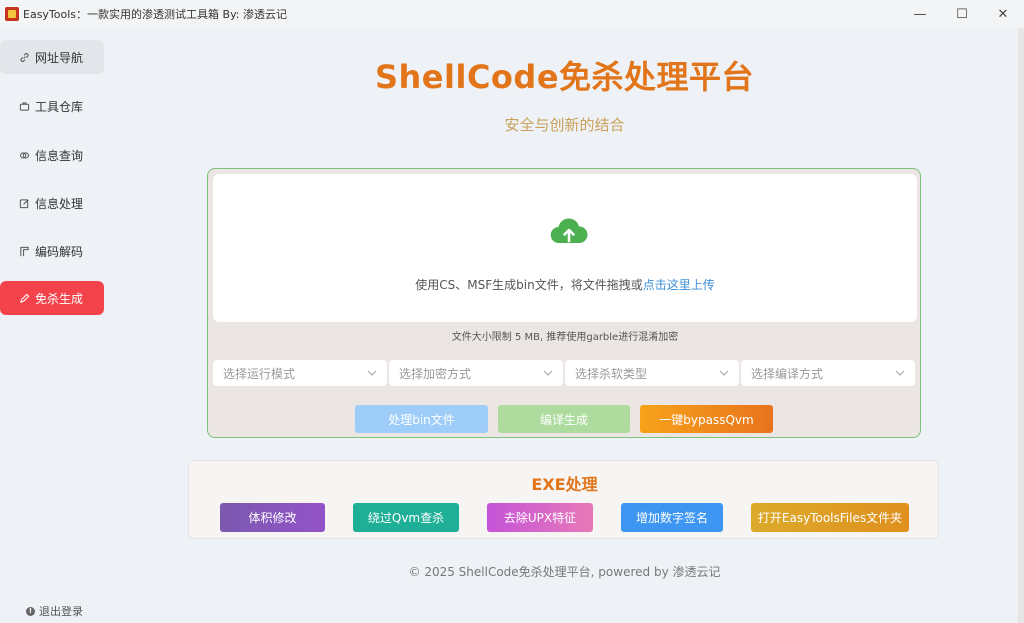 Image resolution: width=1024 pixels, height=623 pixels. Describe the element at coordinates (564, 419) in the screenshot. I see `compile-button: 编译生成` at that location.